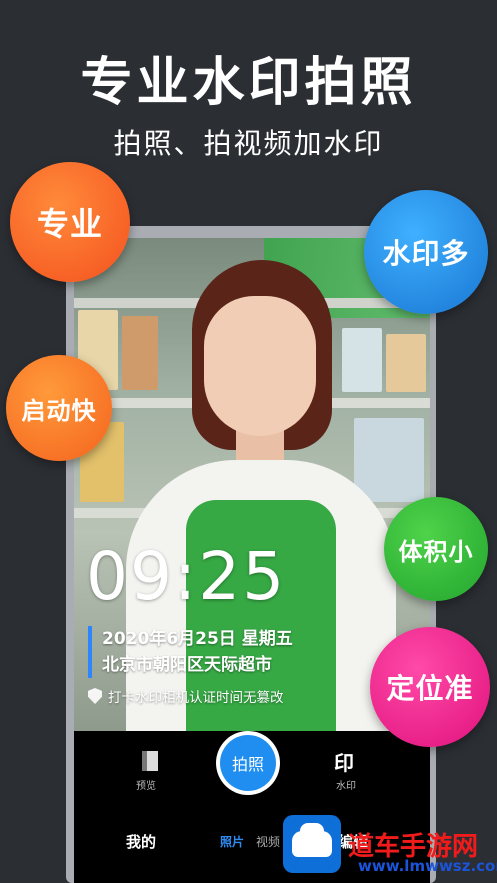  What do you see at coordinates (146, 786) in the screenshot?
I see `preview-label: 预览` at bounding box center [146, 786].